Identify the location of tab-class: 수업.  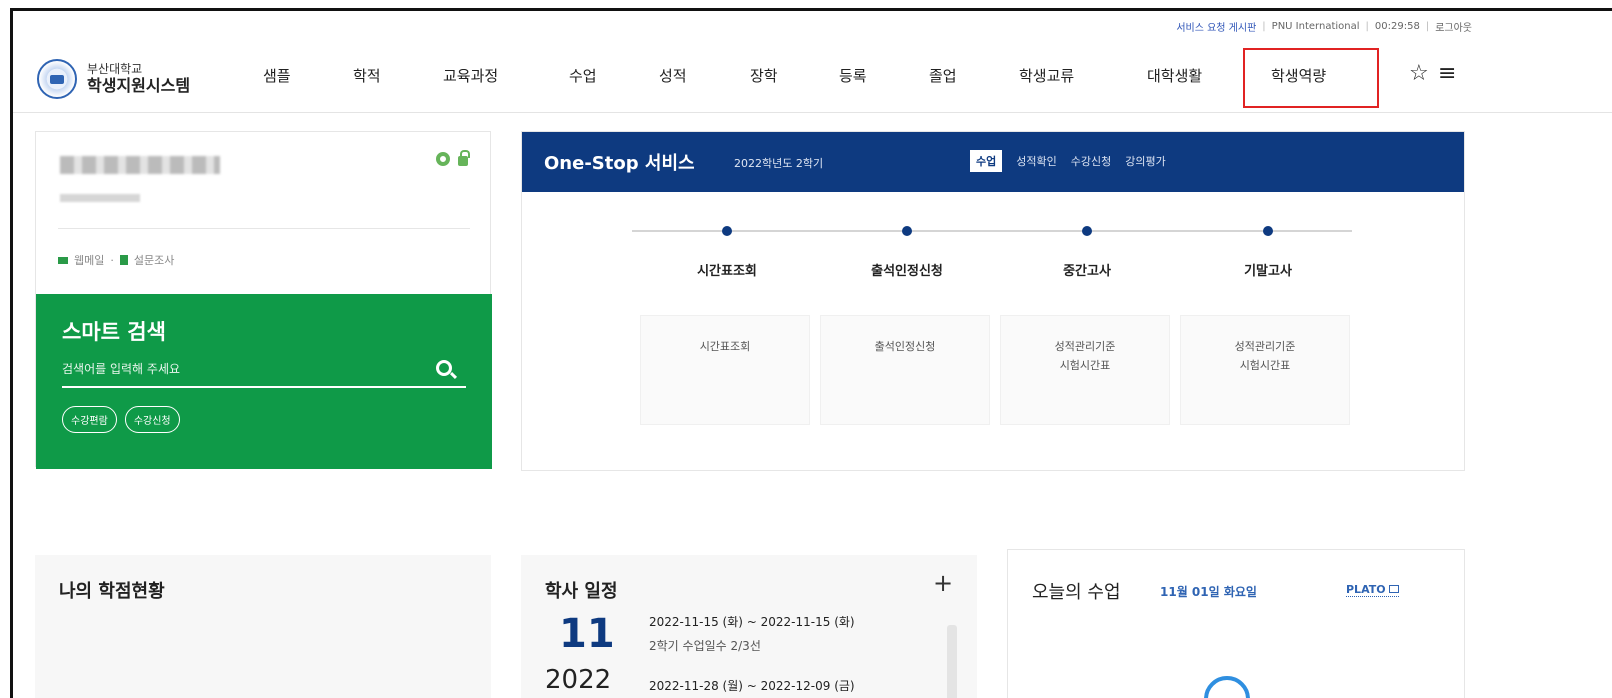
(986, 161).